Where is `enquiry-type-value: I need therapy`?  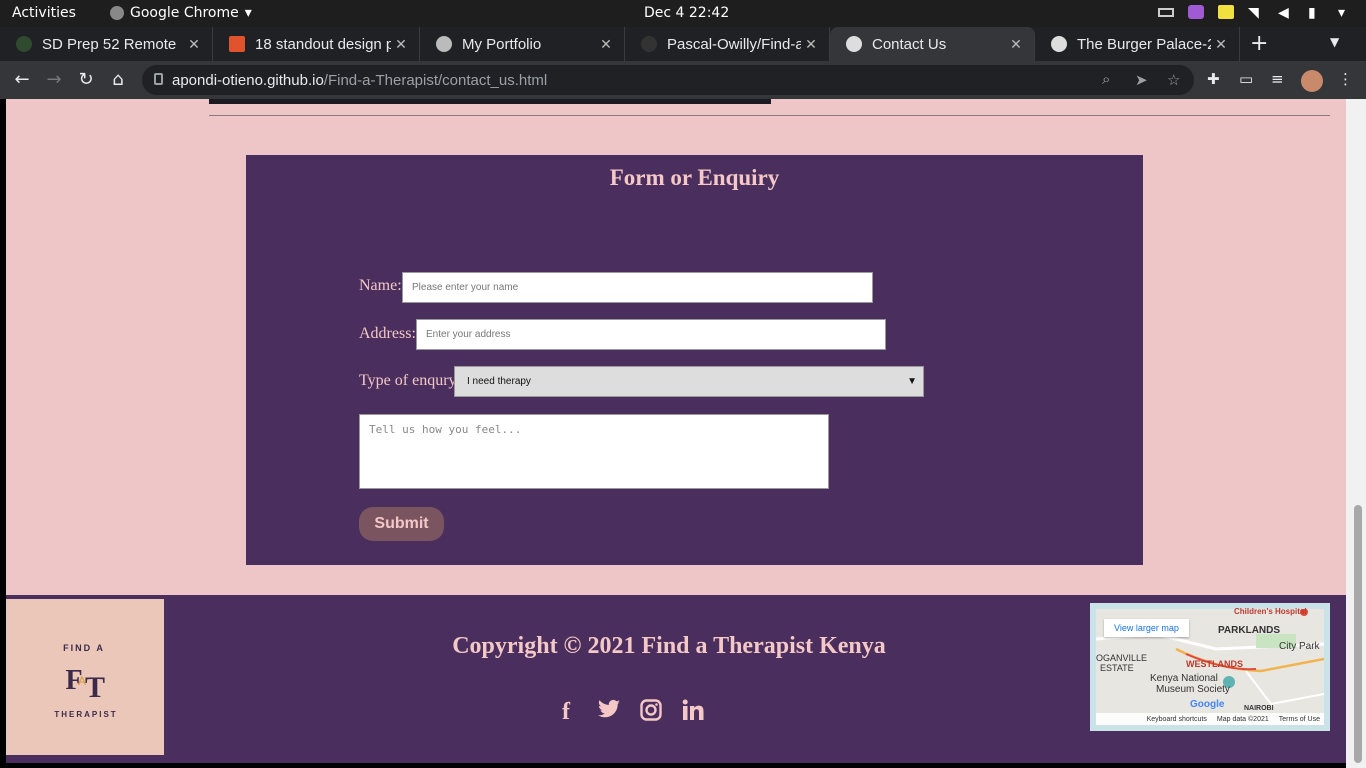
enquiry-type-value: I need therapy is located at coordinates (499, 381).